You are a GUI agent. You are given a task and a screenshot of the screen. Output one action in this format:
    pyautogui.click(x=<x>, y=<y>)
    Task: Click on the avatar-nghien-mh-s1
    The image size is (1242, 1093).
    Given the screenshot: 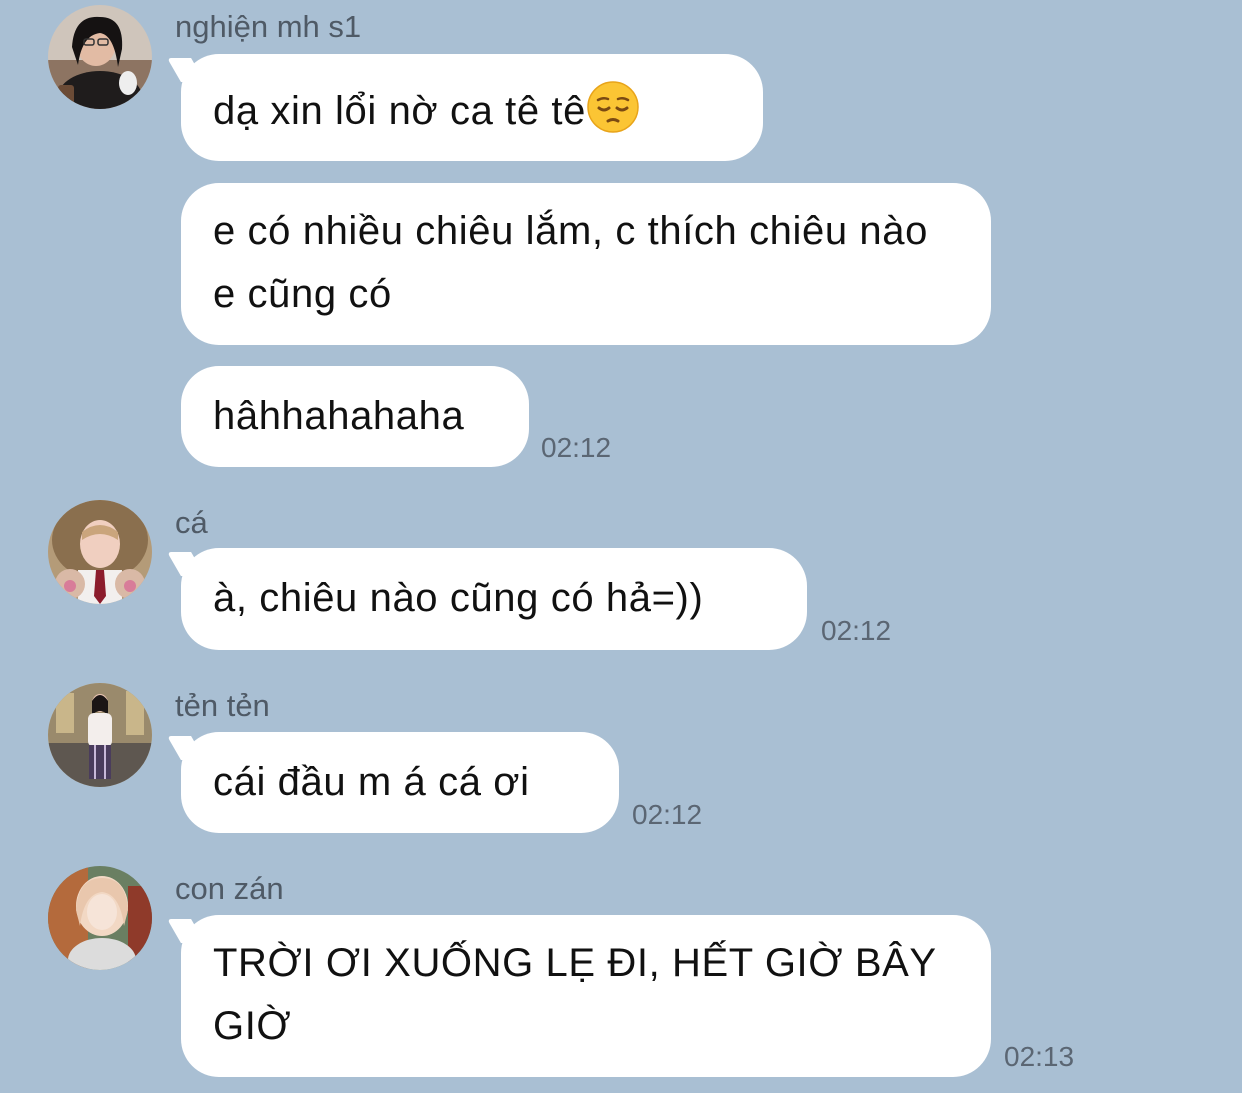 What is the action you would take?
    pyautogui.click(x=100, y=57)
    